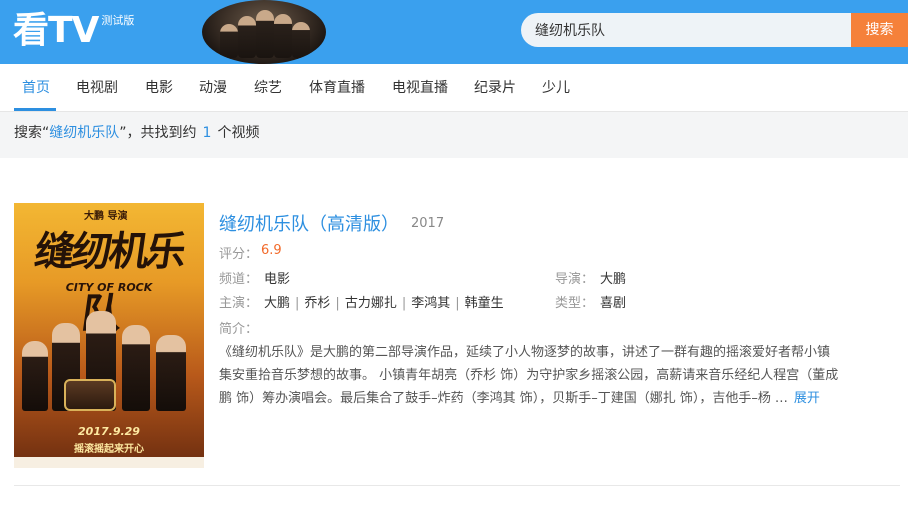 This screenshot has height=515, width=908. I want to click on site-logo: 看TV 测试版, so click(73, 32).